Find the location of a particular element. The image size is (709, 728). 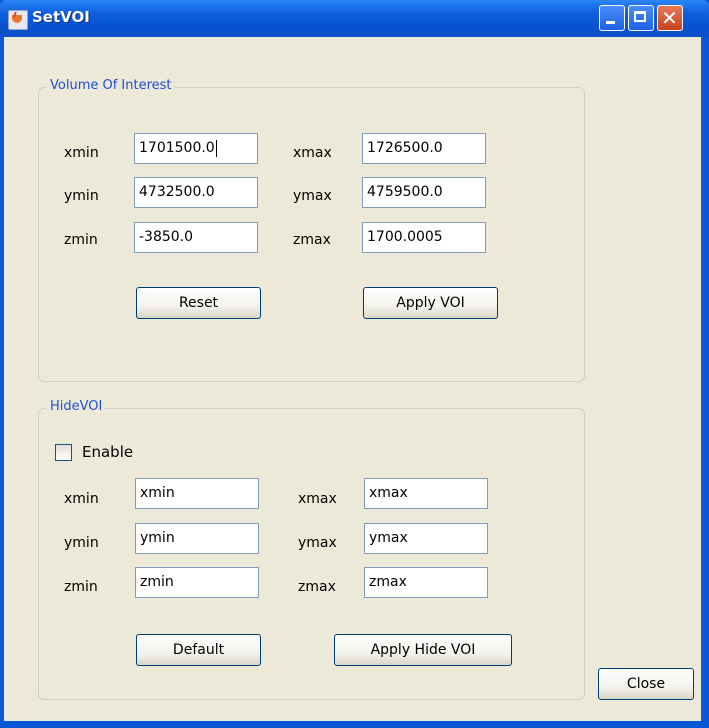

voi-xmin-input: 1701500.0 is located at coordinates (196, 148).